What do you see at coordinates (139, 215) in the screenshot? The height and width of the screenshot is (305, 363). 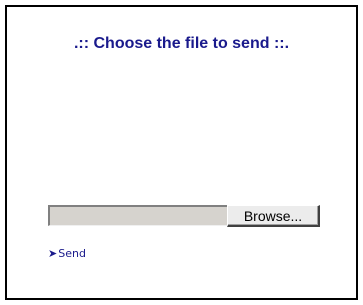 I see `file-path-field` at bounding box center [139, 215].